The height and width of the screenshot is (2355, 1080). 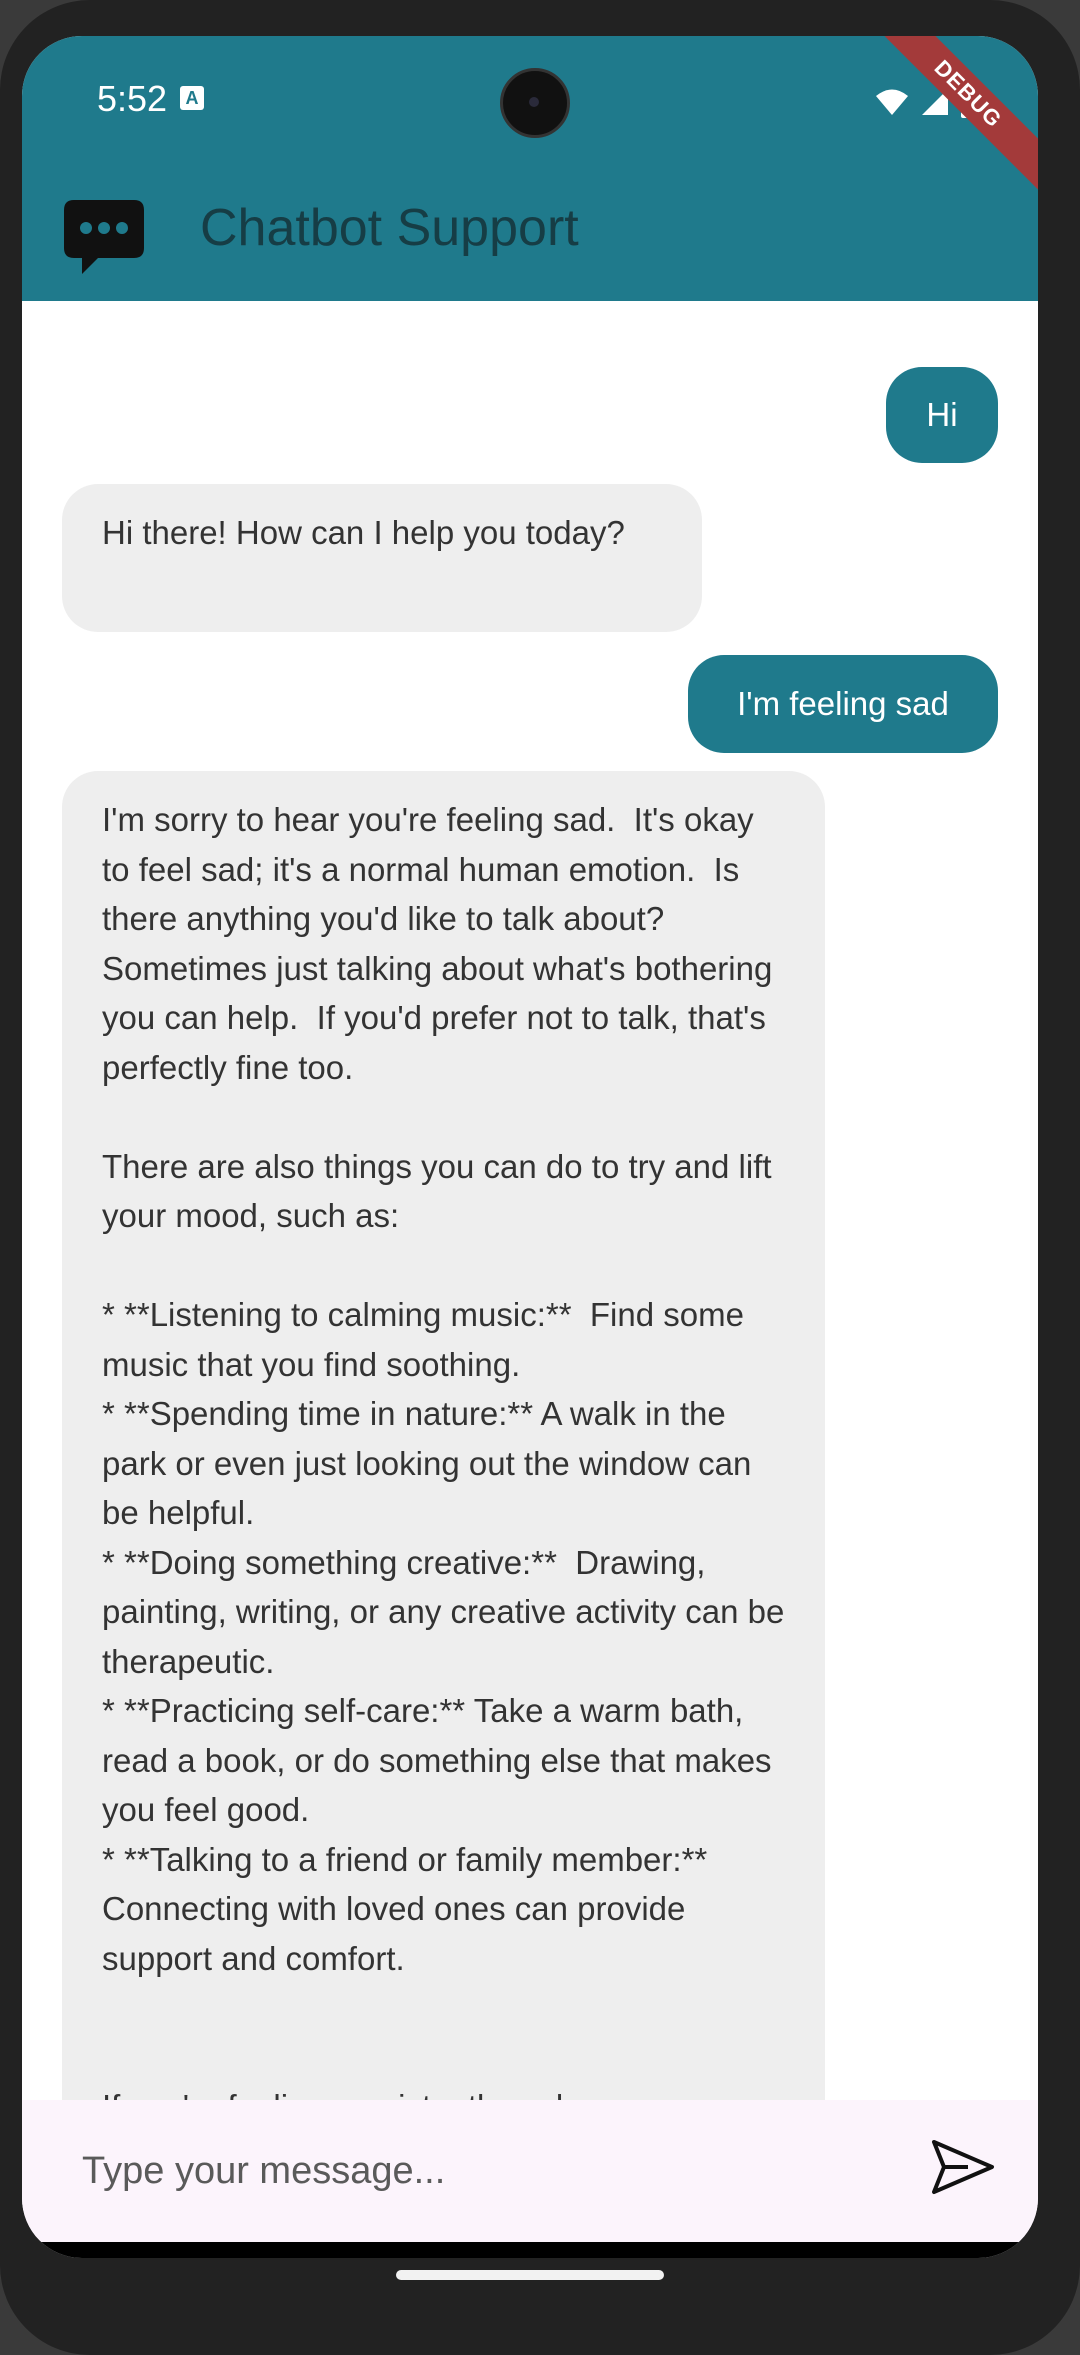 I want to click on user-message: I'm feeling sad, so click(x=843, y=704).